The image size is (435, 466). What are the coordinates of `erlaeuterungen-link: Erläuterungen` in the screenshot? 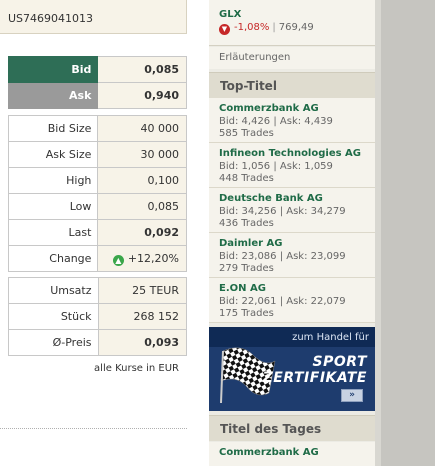 It's located at (292, 58).